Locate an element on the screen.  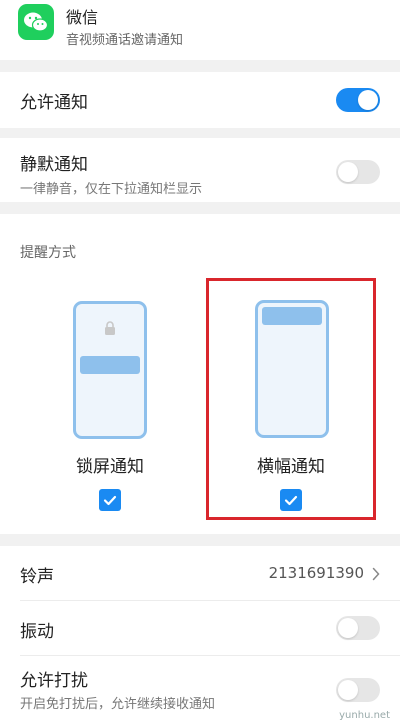
banner-checkbox is located at coordinates (291, 500).